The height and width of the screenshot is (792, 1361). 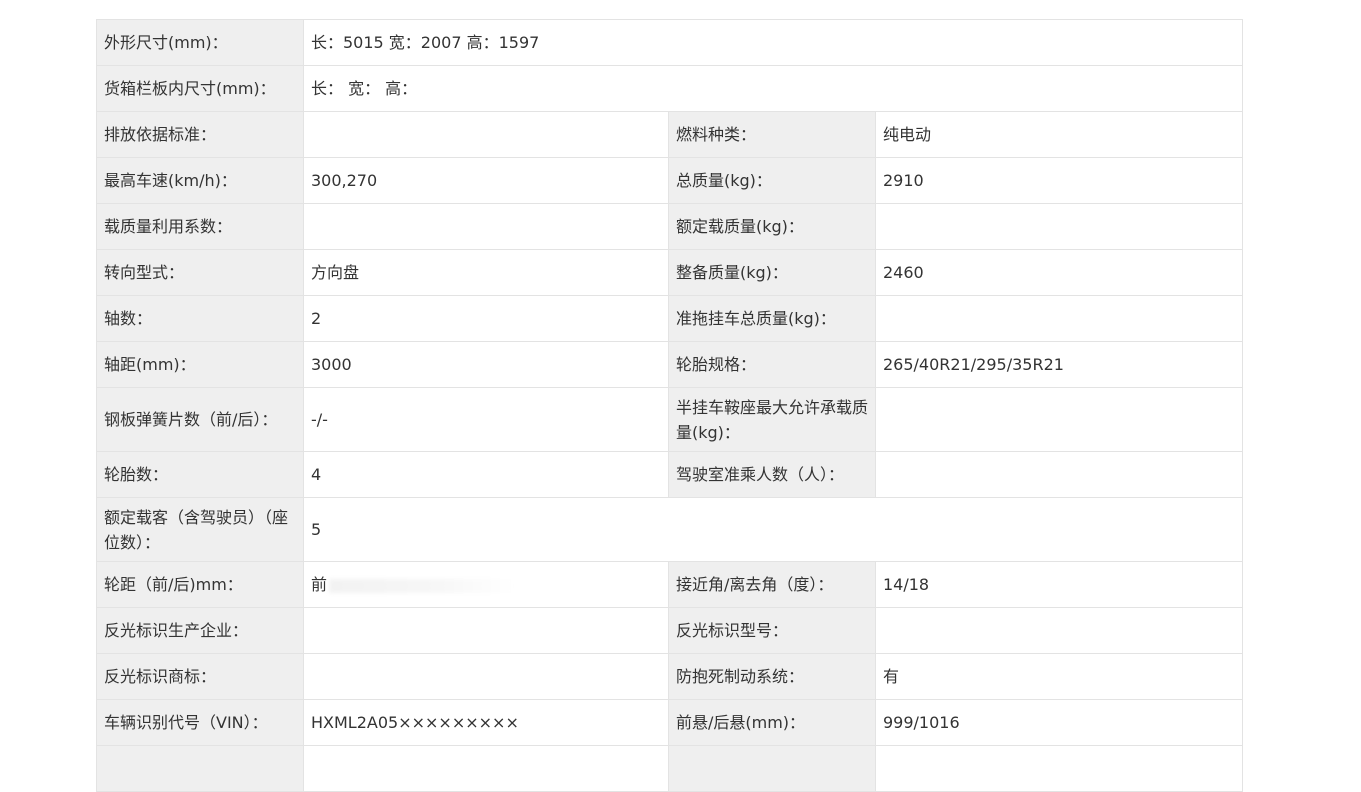 I want to click on spec-value: 14/18, so click(x=1059, y=584).